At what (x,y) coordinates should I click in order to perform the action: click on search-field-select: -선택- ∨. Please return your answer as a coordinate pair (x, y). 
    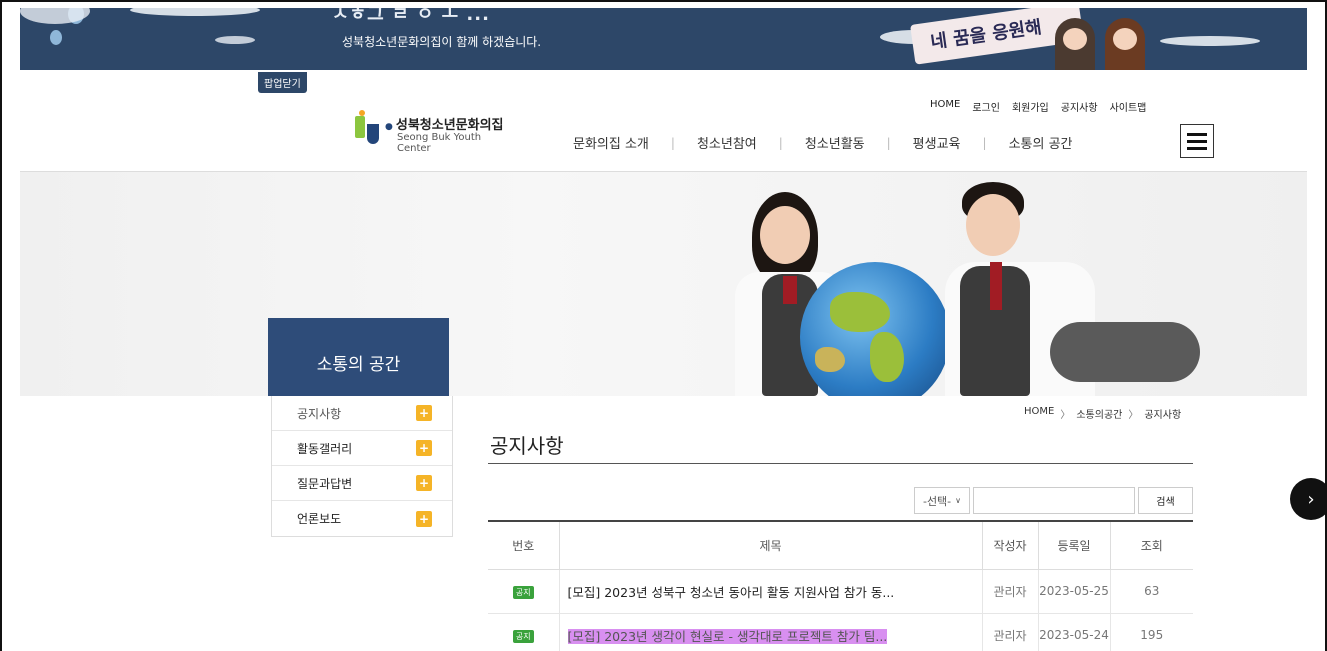
    Looking at the image, I should click on (942, 500).